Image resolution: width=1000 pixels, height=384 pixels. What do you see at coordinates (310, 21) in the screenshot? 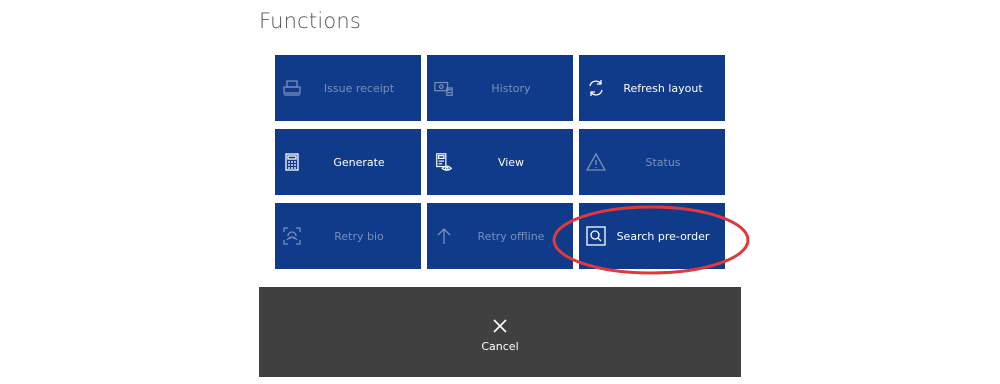
I see `page-title: Functions` at bounding box center [310, 21].